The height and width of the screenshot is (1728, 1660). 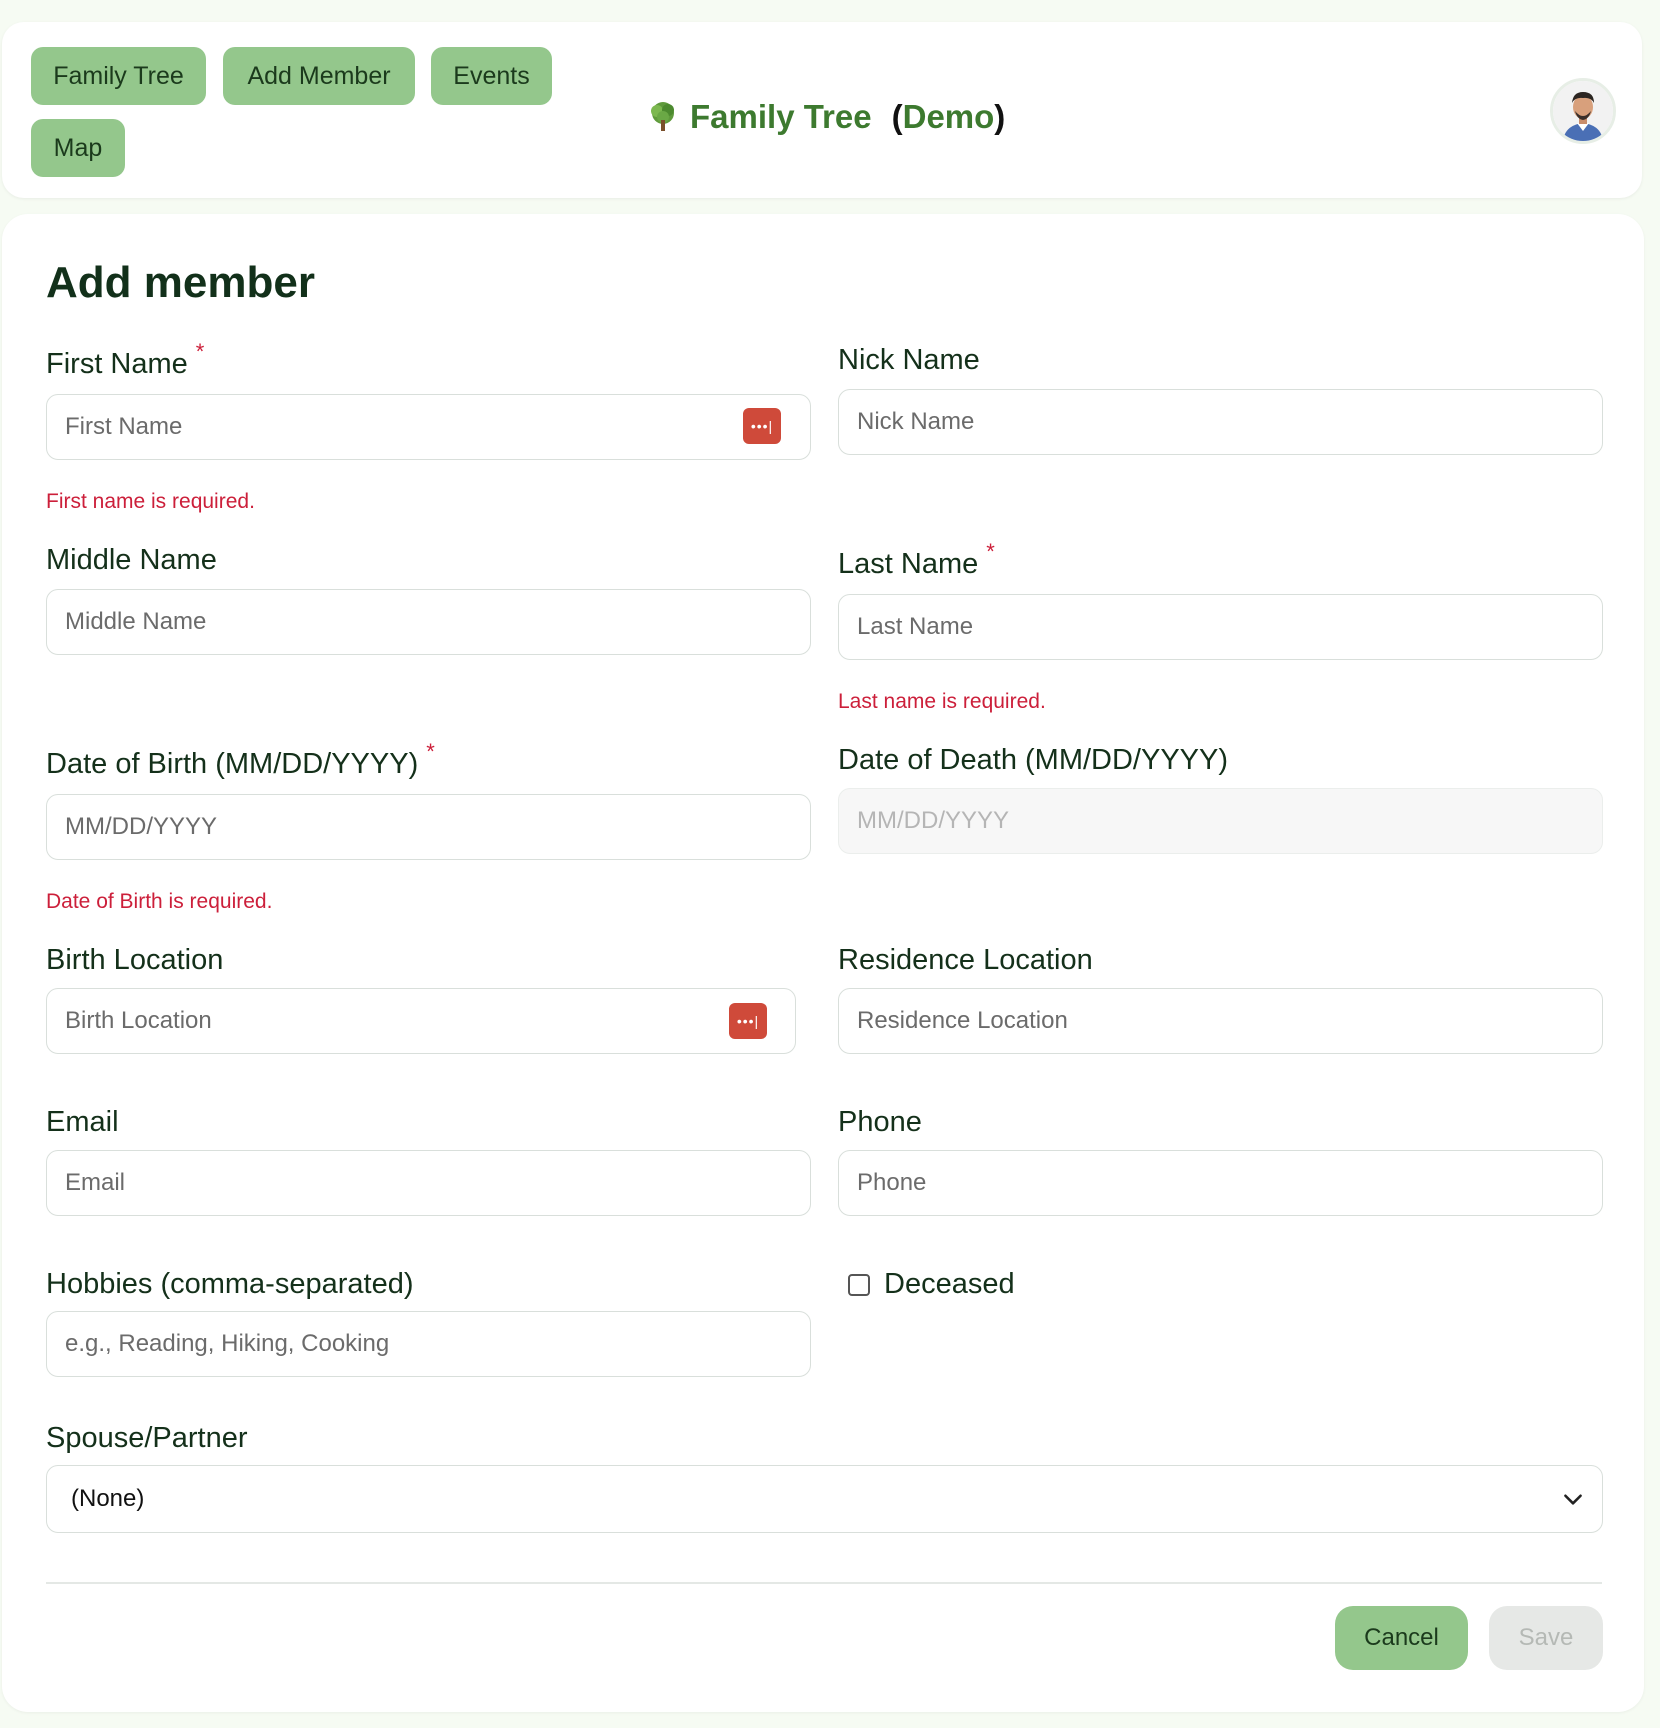 What do you see at coordinates (859, 1284) in the screenshot?
I see `deceased-checkbox` at bounding box center [859, 1284].